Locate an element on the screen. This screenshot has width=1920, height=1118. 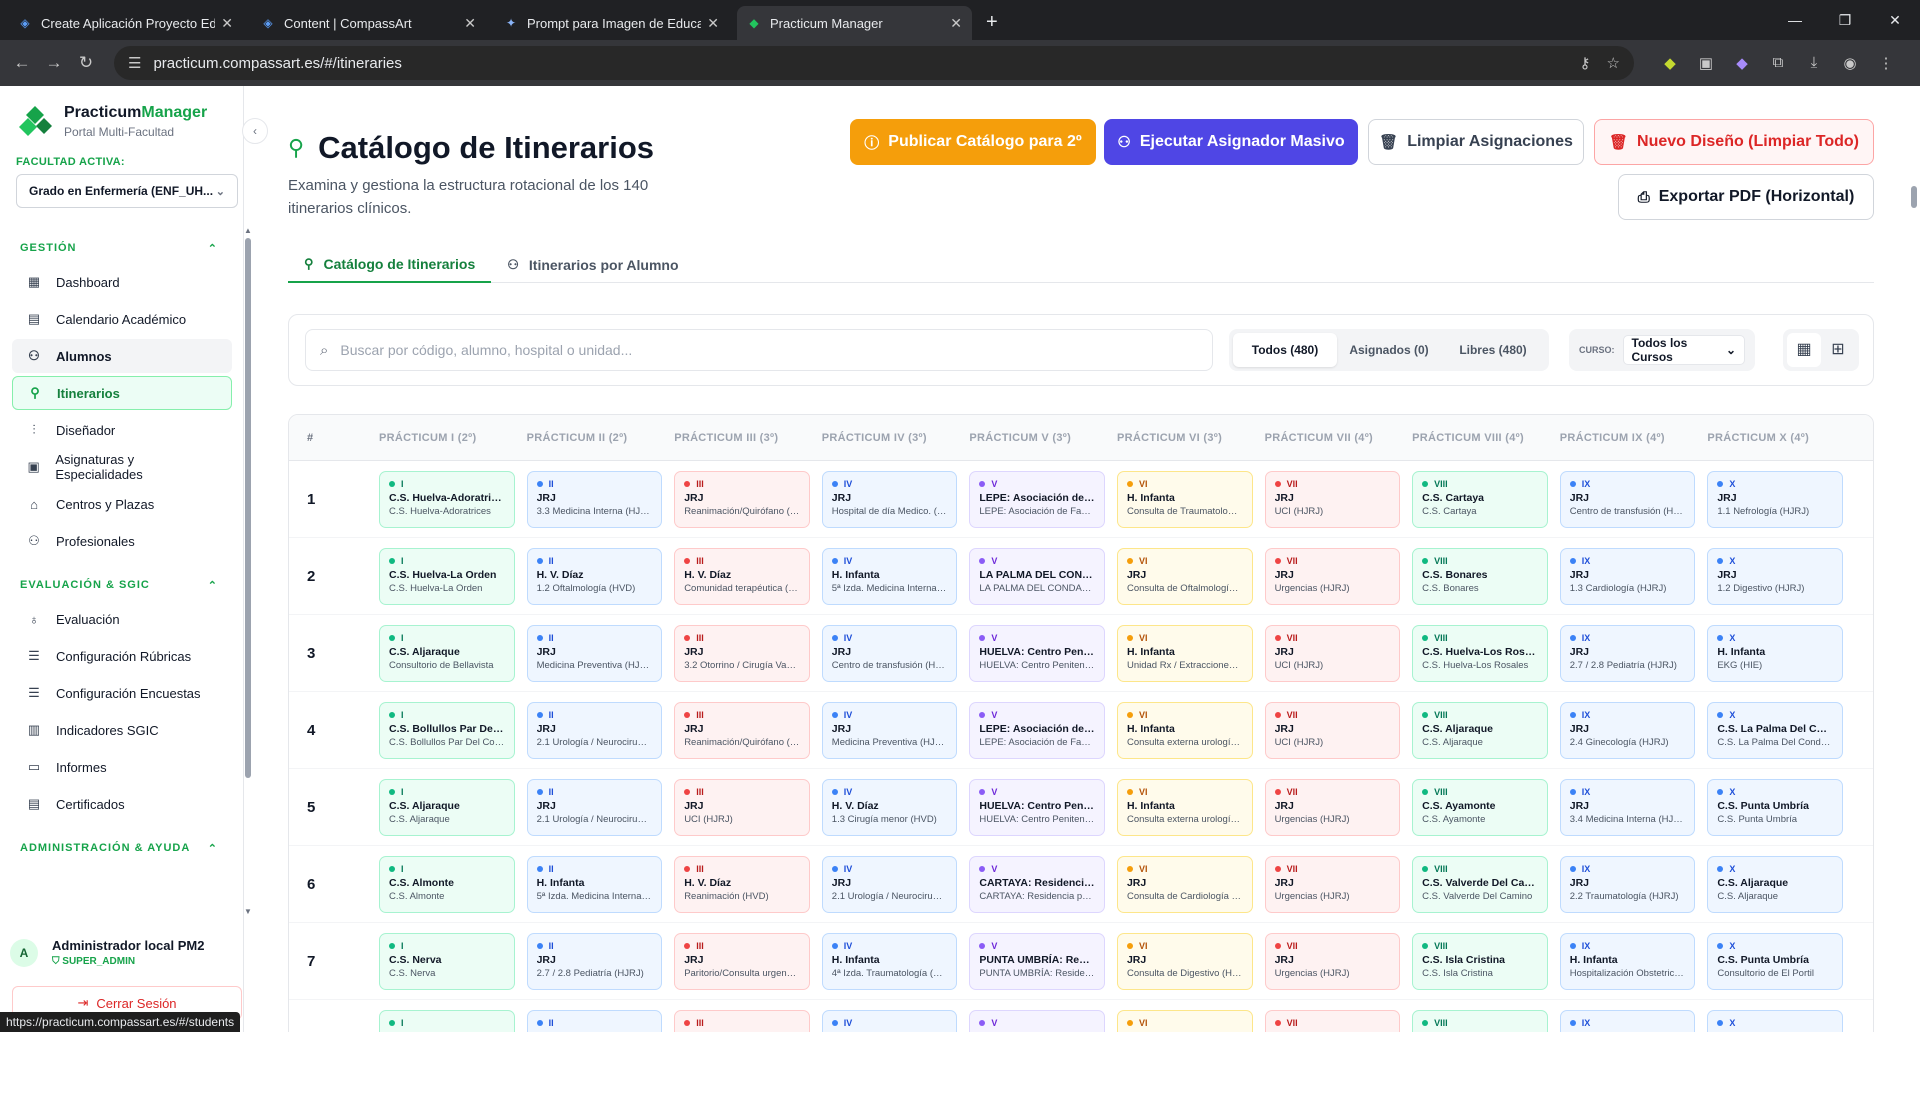
itinerary-card: IX JRJ 1.3 Cardiología (HJRJ) is located at coordinates (1627, 576).